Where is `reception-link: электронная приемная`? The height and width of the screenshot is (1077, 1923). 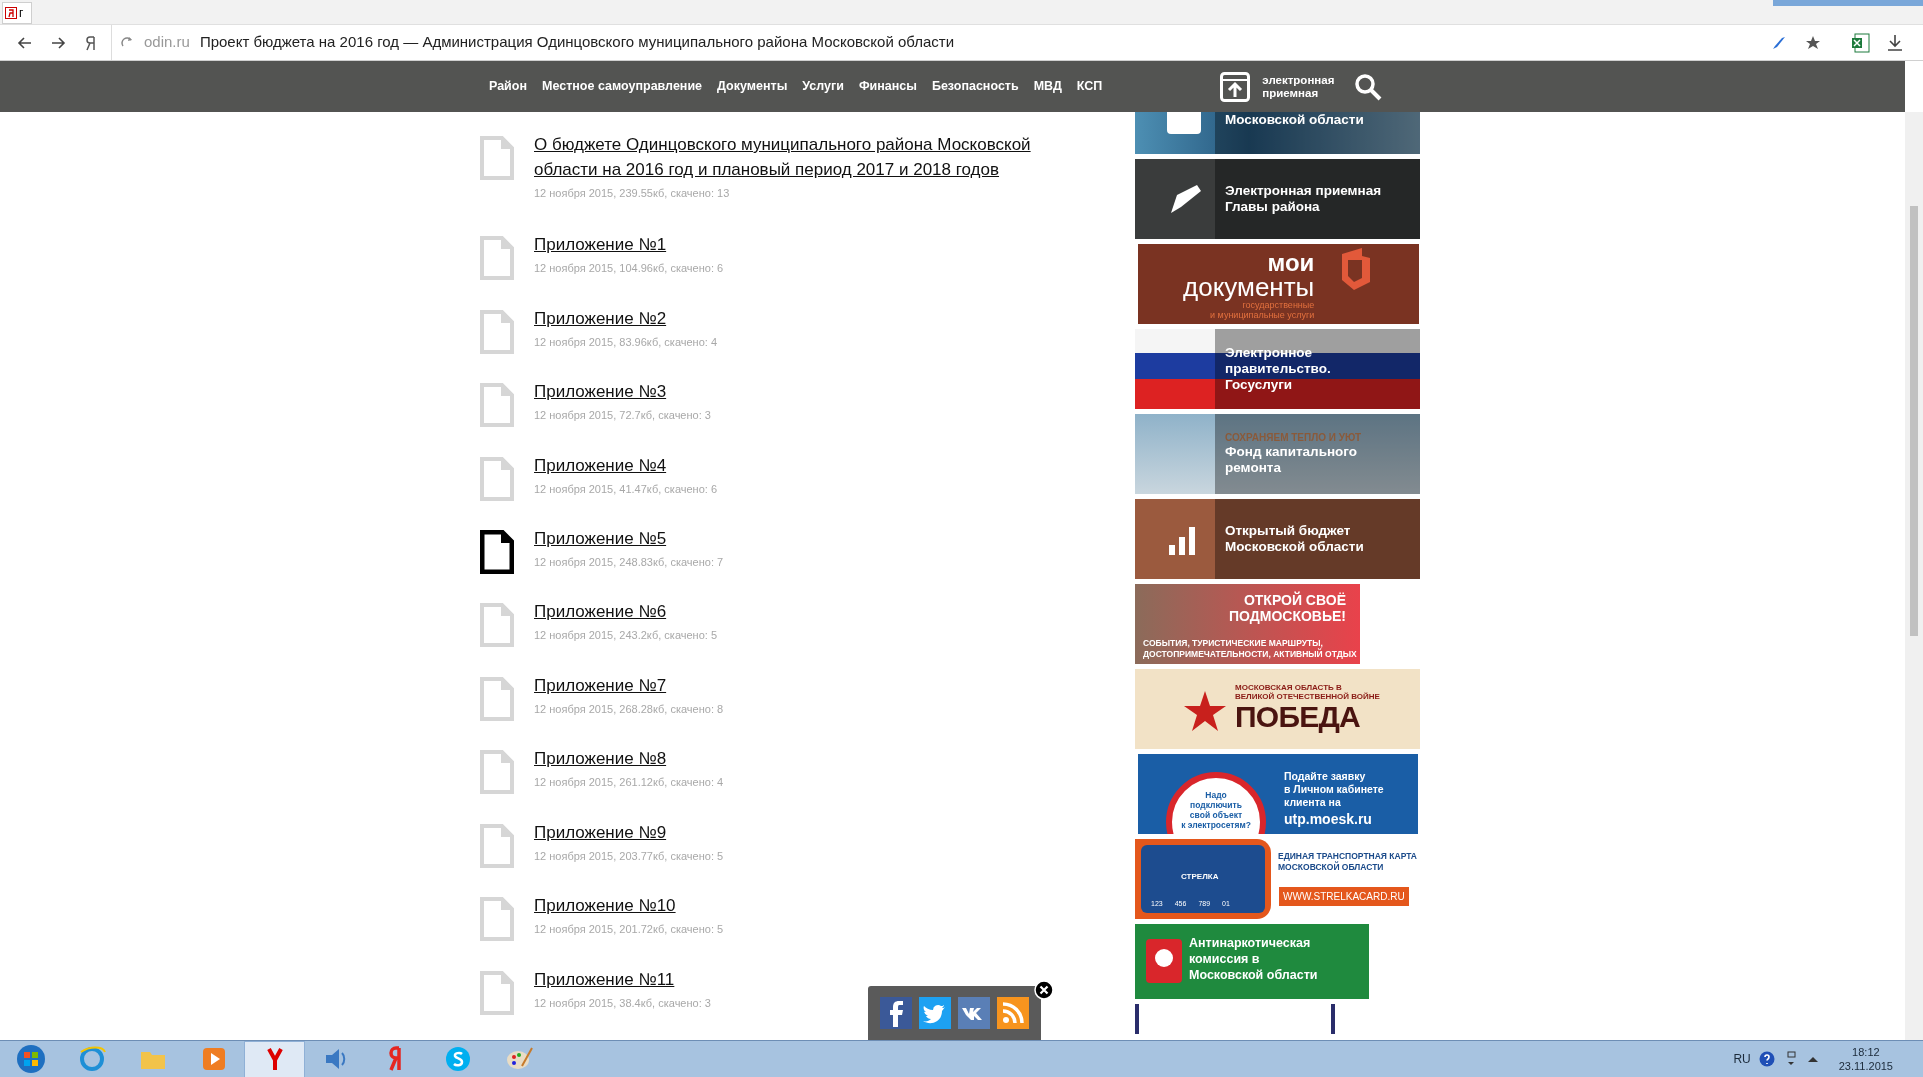
reception-link: электронная приемная is located at coordinates (1302, 86).